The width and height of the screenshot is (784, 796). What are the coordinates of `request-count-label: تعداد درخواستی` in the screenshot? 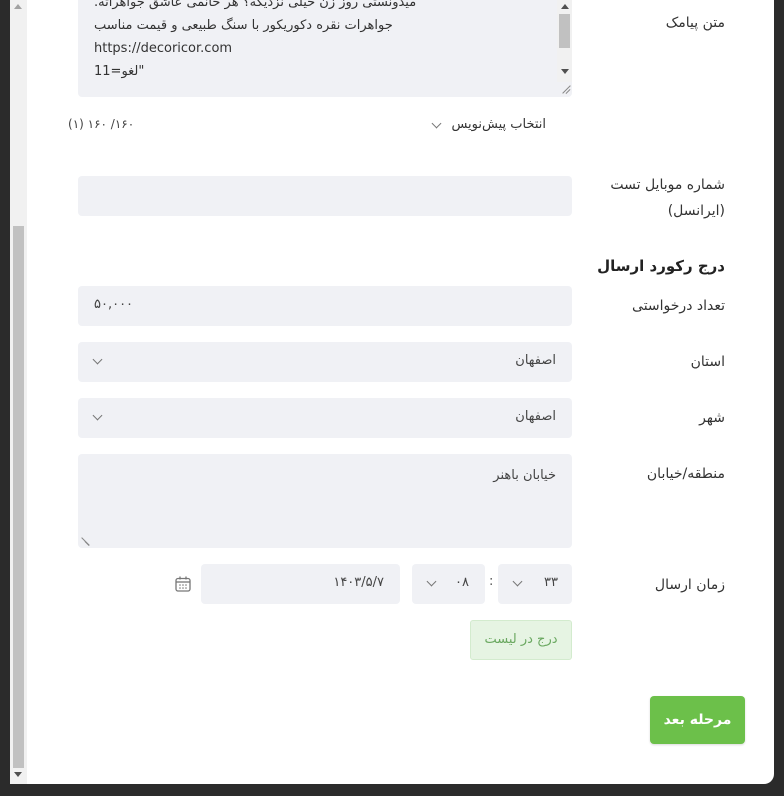 It's located at (678, 306).